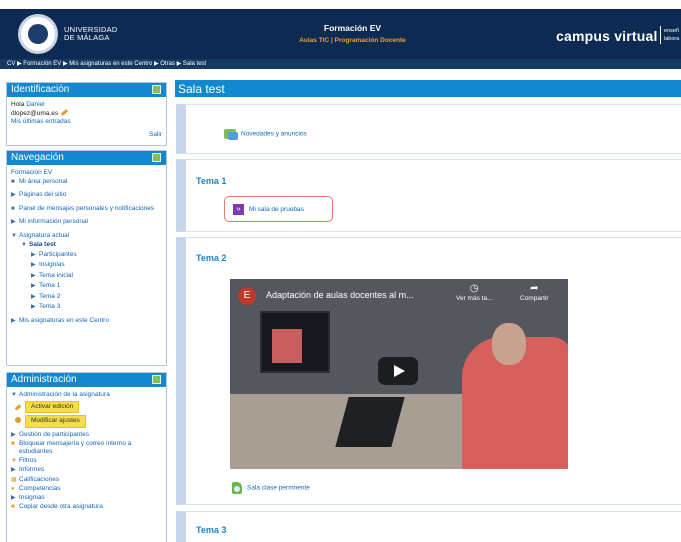 This screenshot has width=681, height=542. I want to click on nav-label: Sala test, so click(42, 244).